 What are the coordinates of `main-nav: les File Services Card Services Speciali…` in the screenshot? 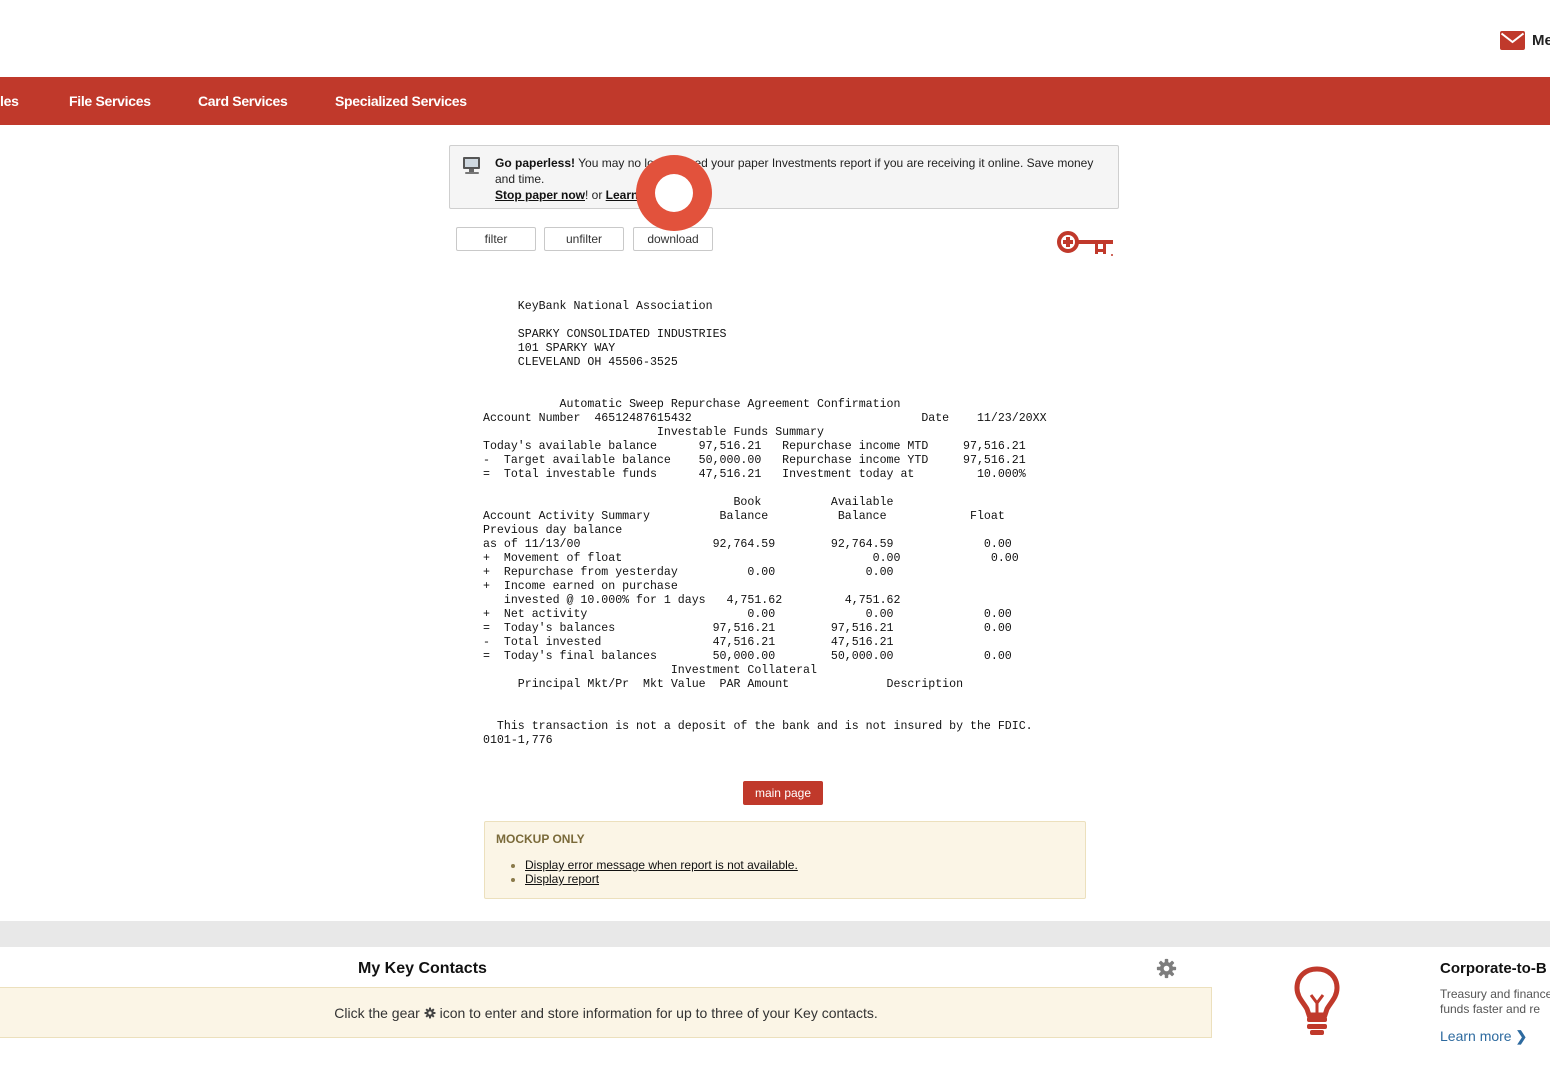 It's located at (775, 101).